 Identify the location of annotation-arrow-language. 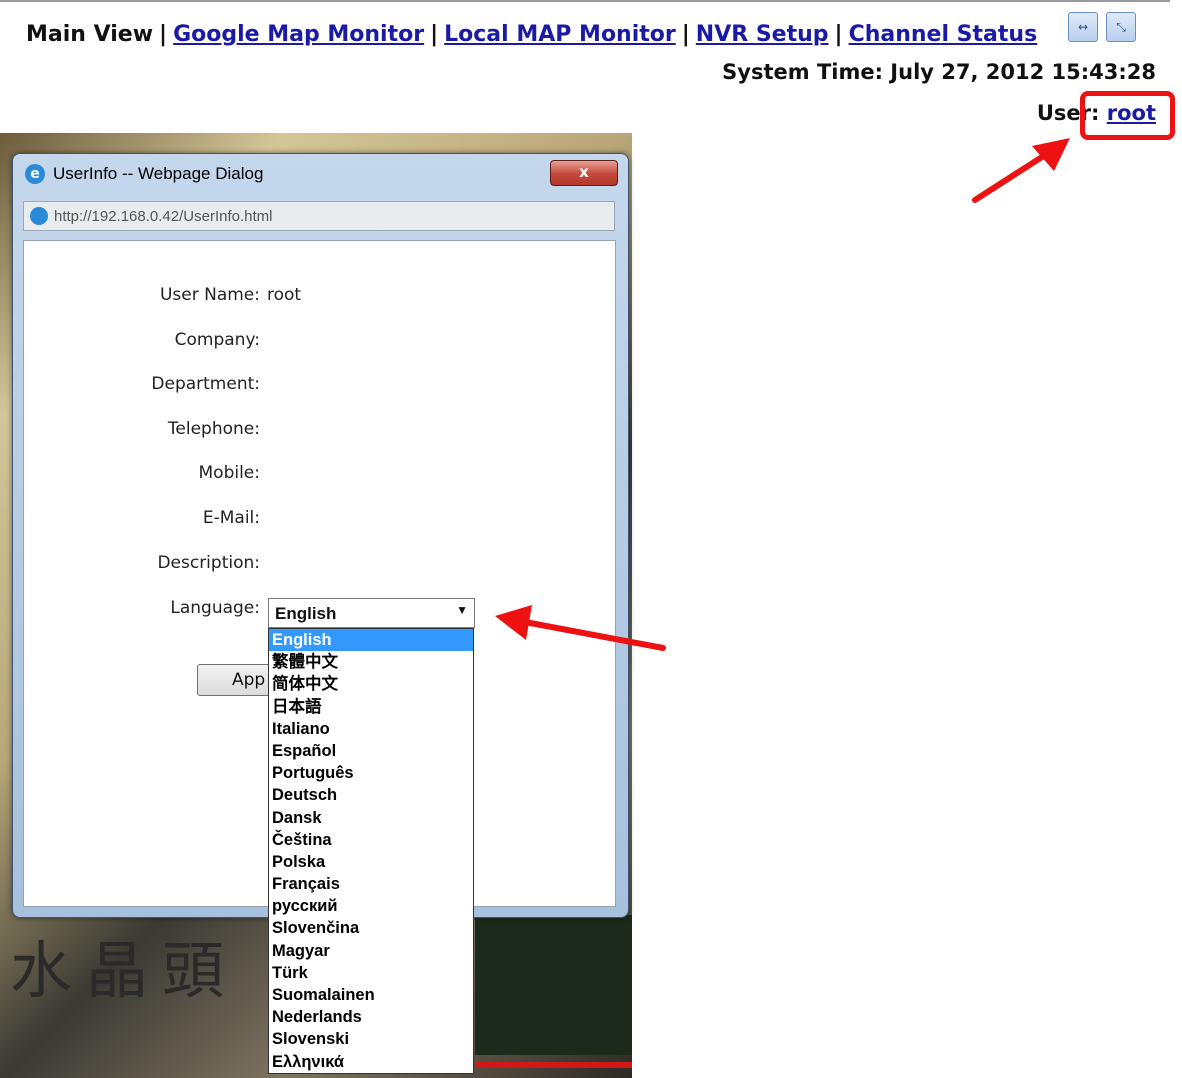
(580, 628).